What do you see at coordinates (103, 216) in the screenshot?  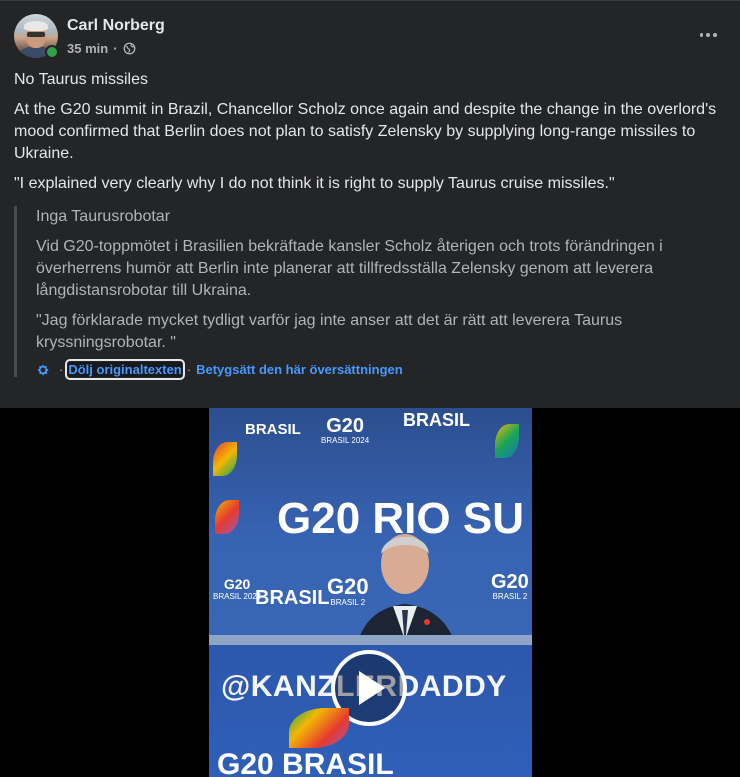 I see `original-title: Inga Taurusrobotar` at bounding box center [103, 216].